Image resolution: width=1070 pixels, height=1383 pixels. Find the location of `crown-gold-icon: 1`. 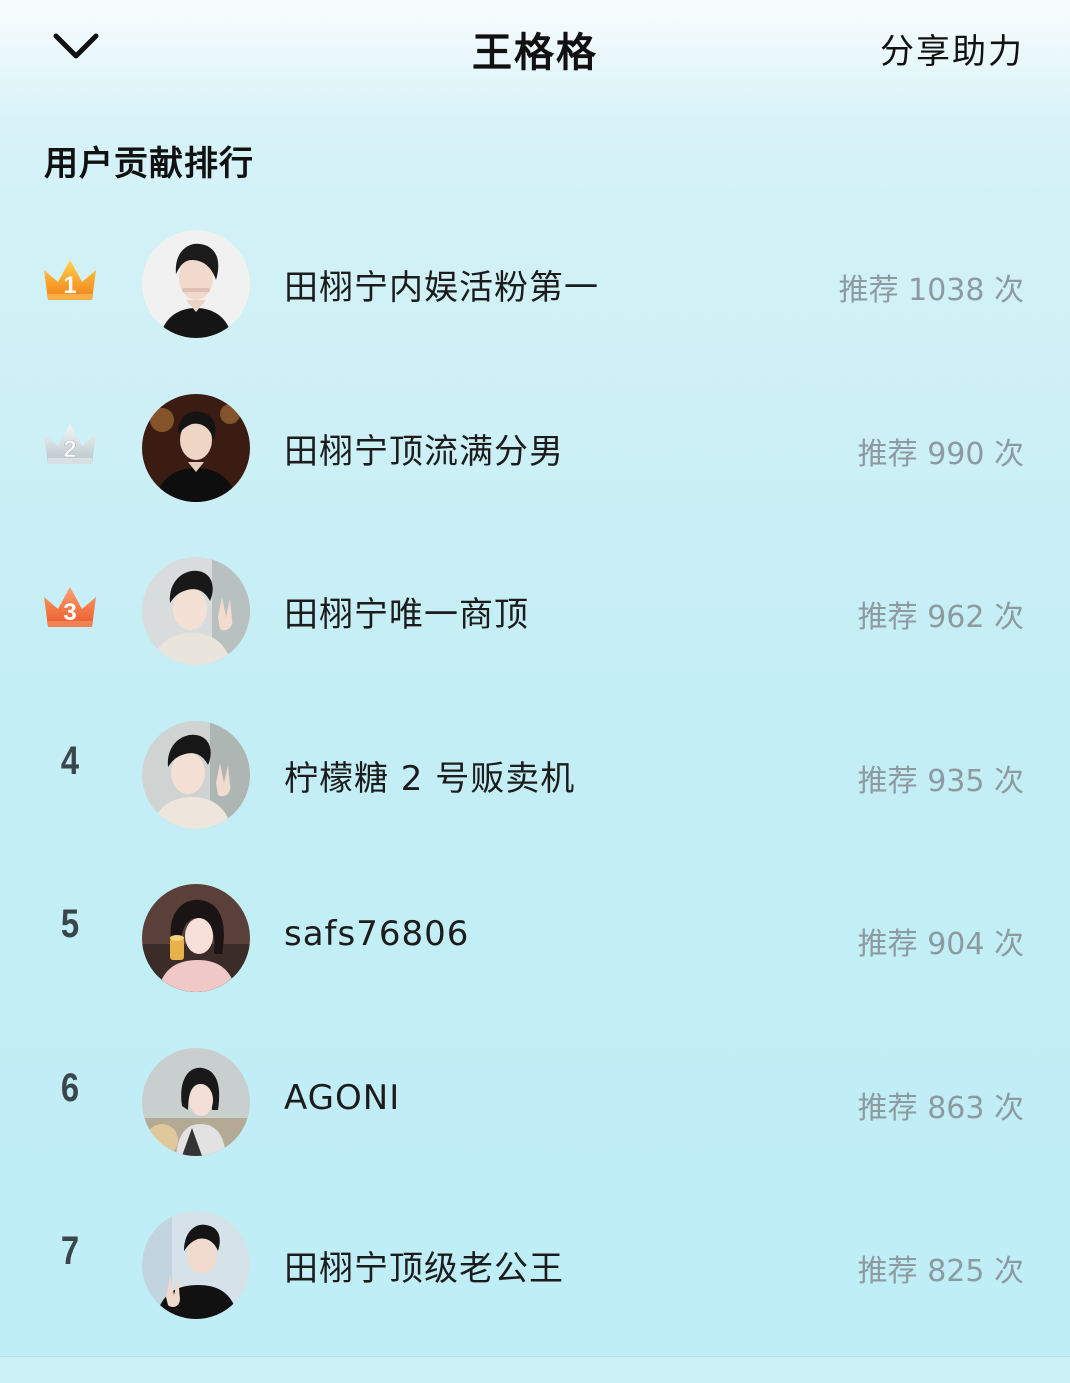

crown-gold-icon: 1 is located at coordinates (70, 280).